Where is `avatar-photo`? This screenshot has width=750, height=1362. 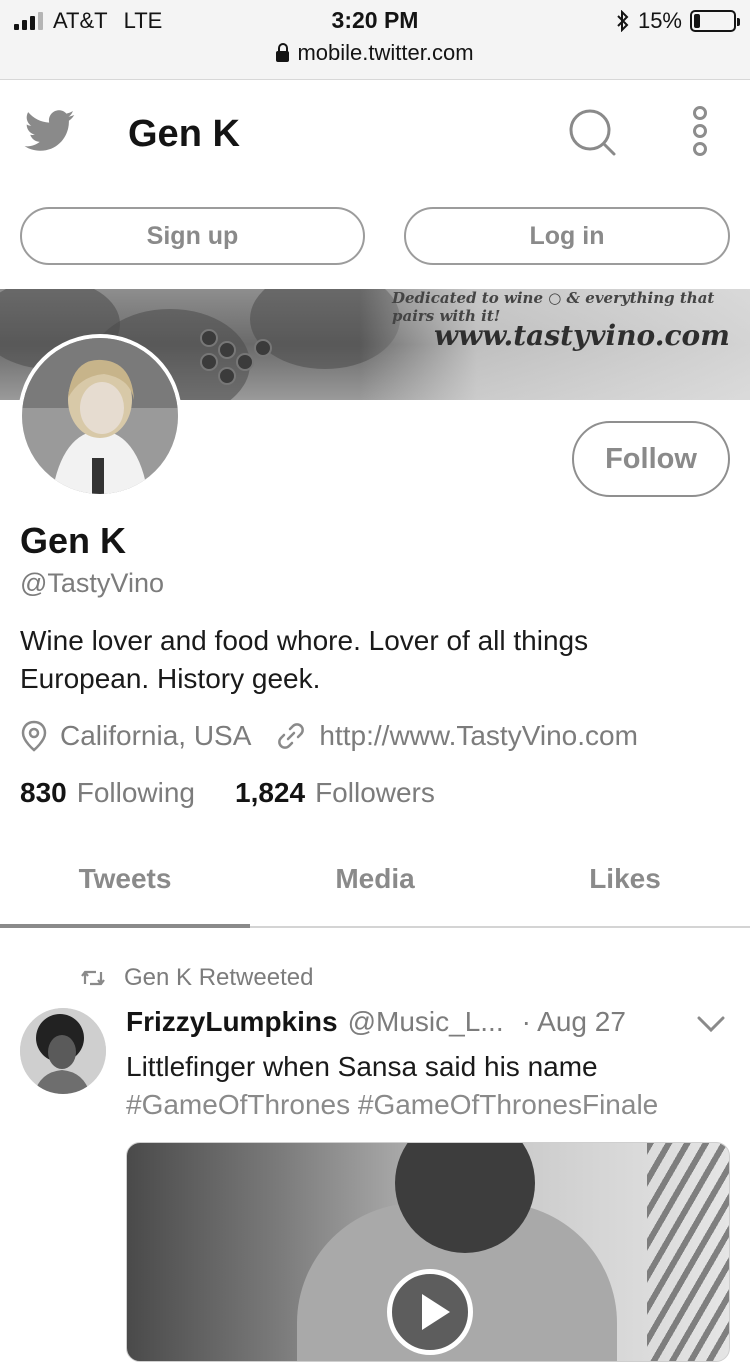
avatar-photo is located at coordinates (100, 416).